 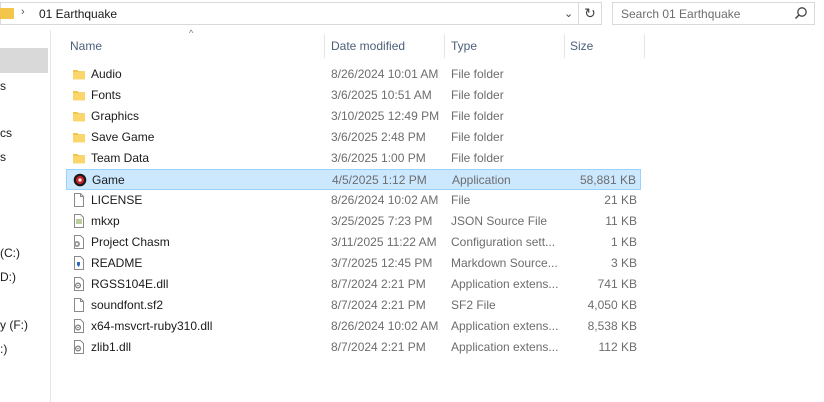 What do you see at coordinates (384, 242) in the screenshot?
I see `file-date-modified: 3/11/2025 11:22 AM` at bounding box center [384, 242].